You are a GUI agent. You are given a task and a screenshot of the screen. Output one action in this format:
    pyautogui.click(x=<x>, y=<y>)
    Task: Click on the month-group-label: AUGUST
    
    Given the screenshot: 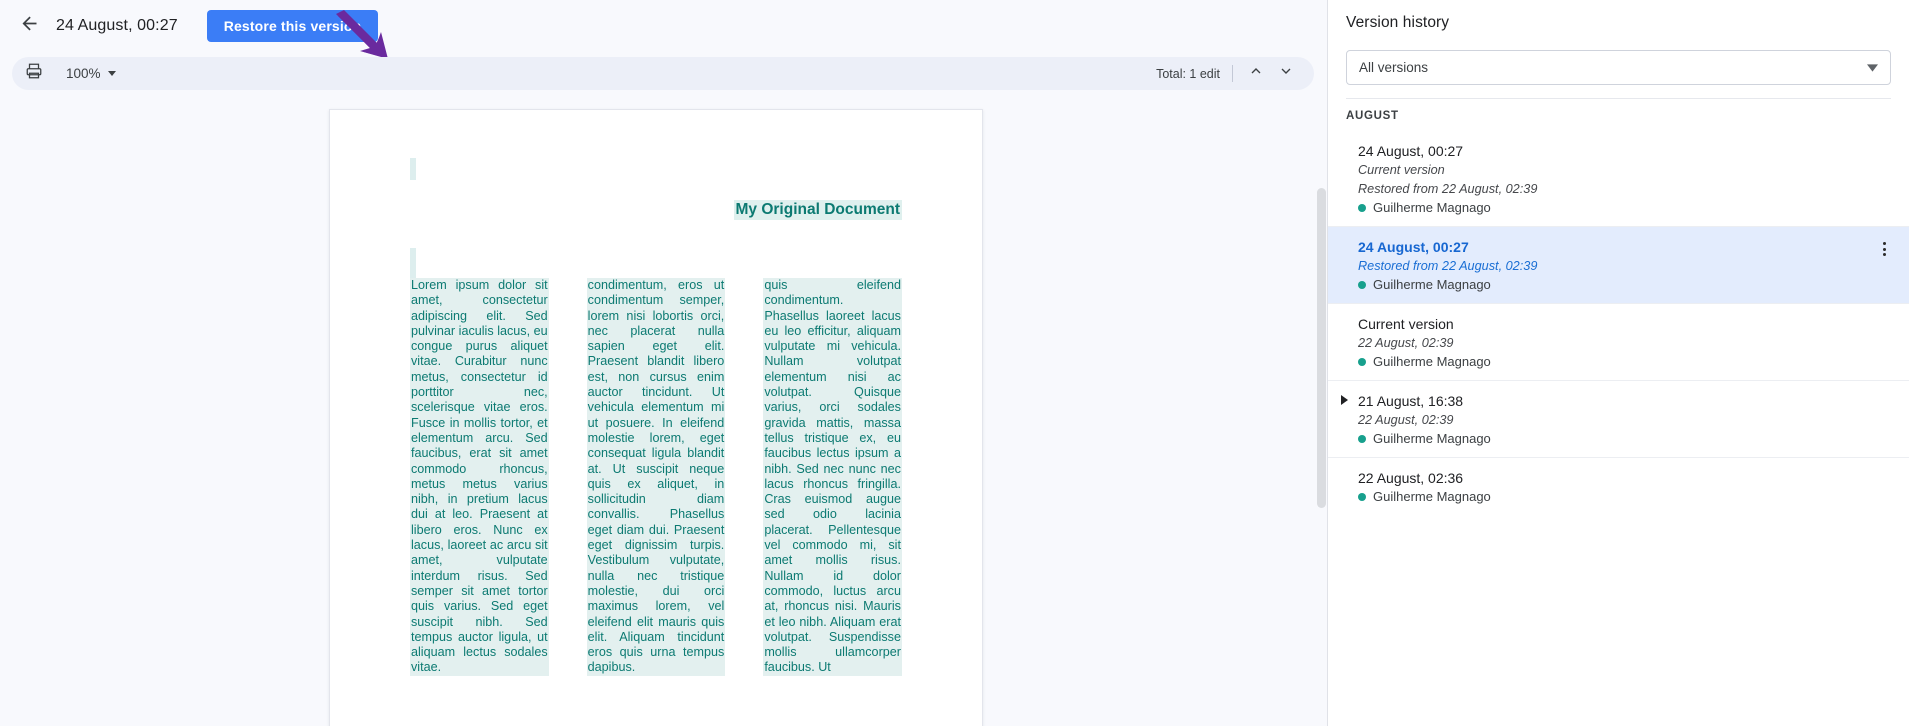 What is the action you would take?
    pyautogui.click(x=1372, y=116)
    